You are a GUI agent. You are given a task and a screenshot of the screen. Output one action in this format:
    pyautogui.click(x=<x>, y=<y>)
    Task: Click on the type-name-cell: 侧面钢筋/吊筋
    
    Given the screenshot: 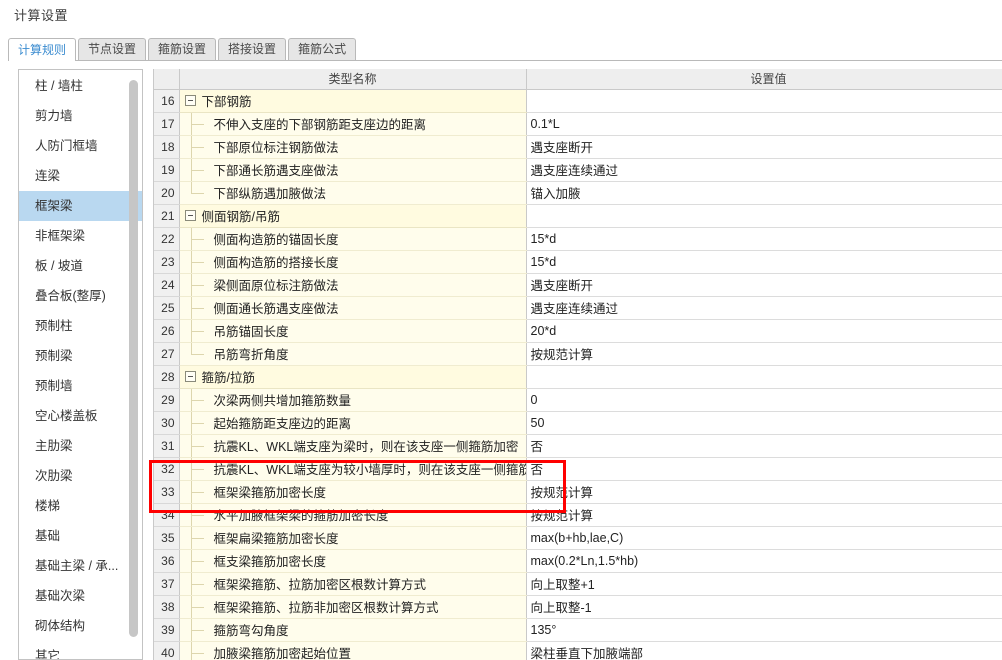 What is the action you would take?
    pyautogui.click(x=353, y=216)
    